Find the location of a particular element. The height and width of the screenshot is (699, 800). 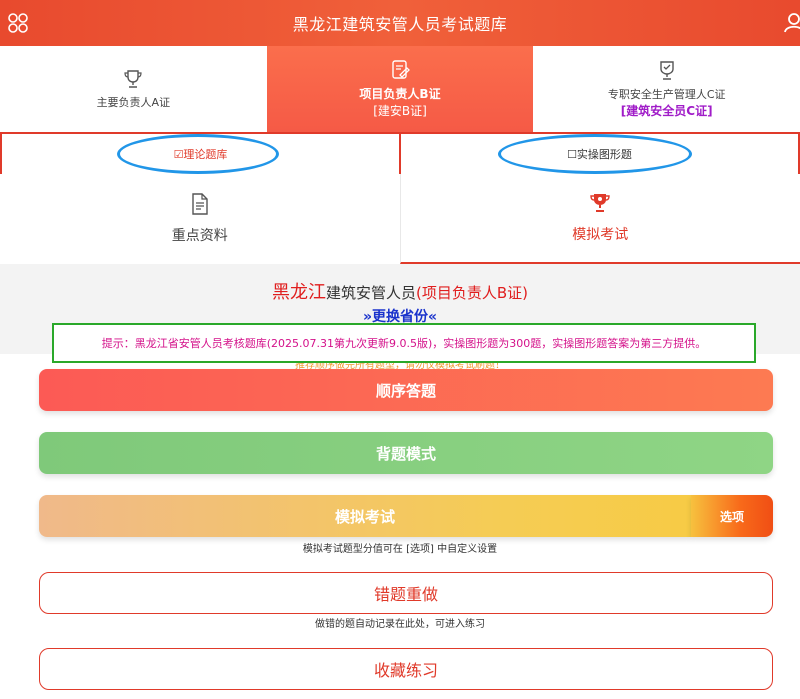

app-header: 黑龙江建筑安管人员考试题库 is located at coordinates (400, 23).